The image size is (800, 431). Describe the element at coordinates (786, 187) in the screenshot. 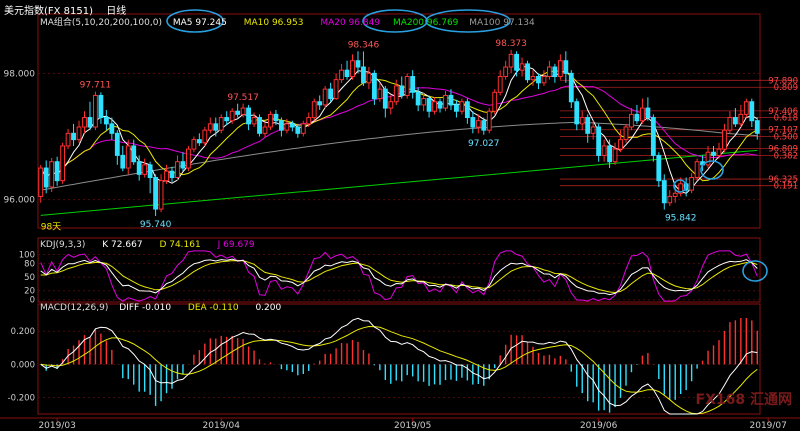

I see `fib-level-label: 0.191` at that location.